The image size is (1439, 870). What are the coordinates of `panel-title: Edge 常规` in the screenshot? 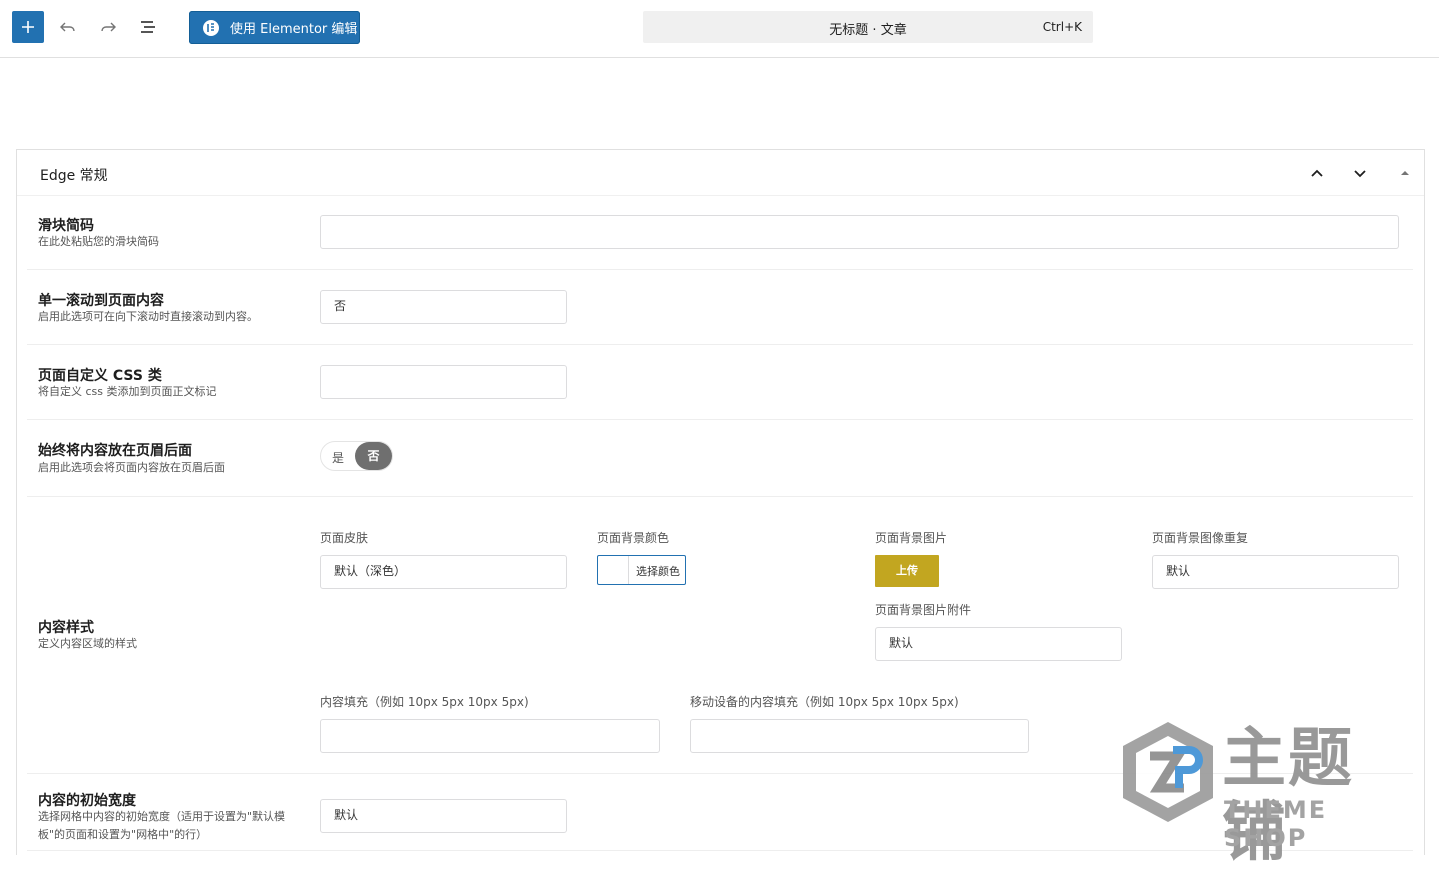 It's located at (74, 176).